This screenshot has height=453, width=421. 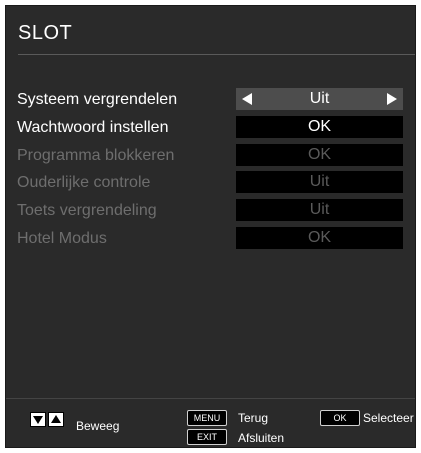 What do you see at coordinates (87, 210) in the screenshot?
I see `row-label-key-lock: Toets vergrendeling` at bounding box center [87, 210].